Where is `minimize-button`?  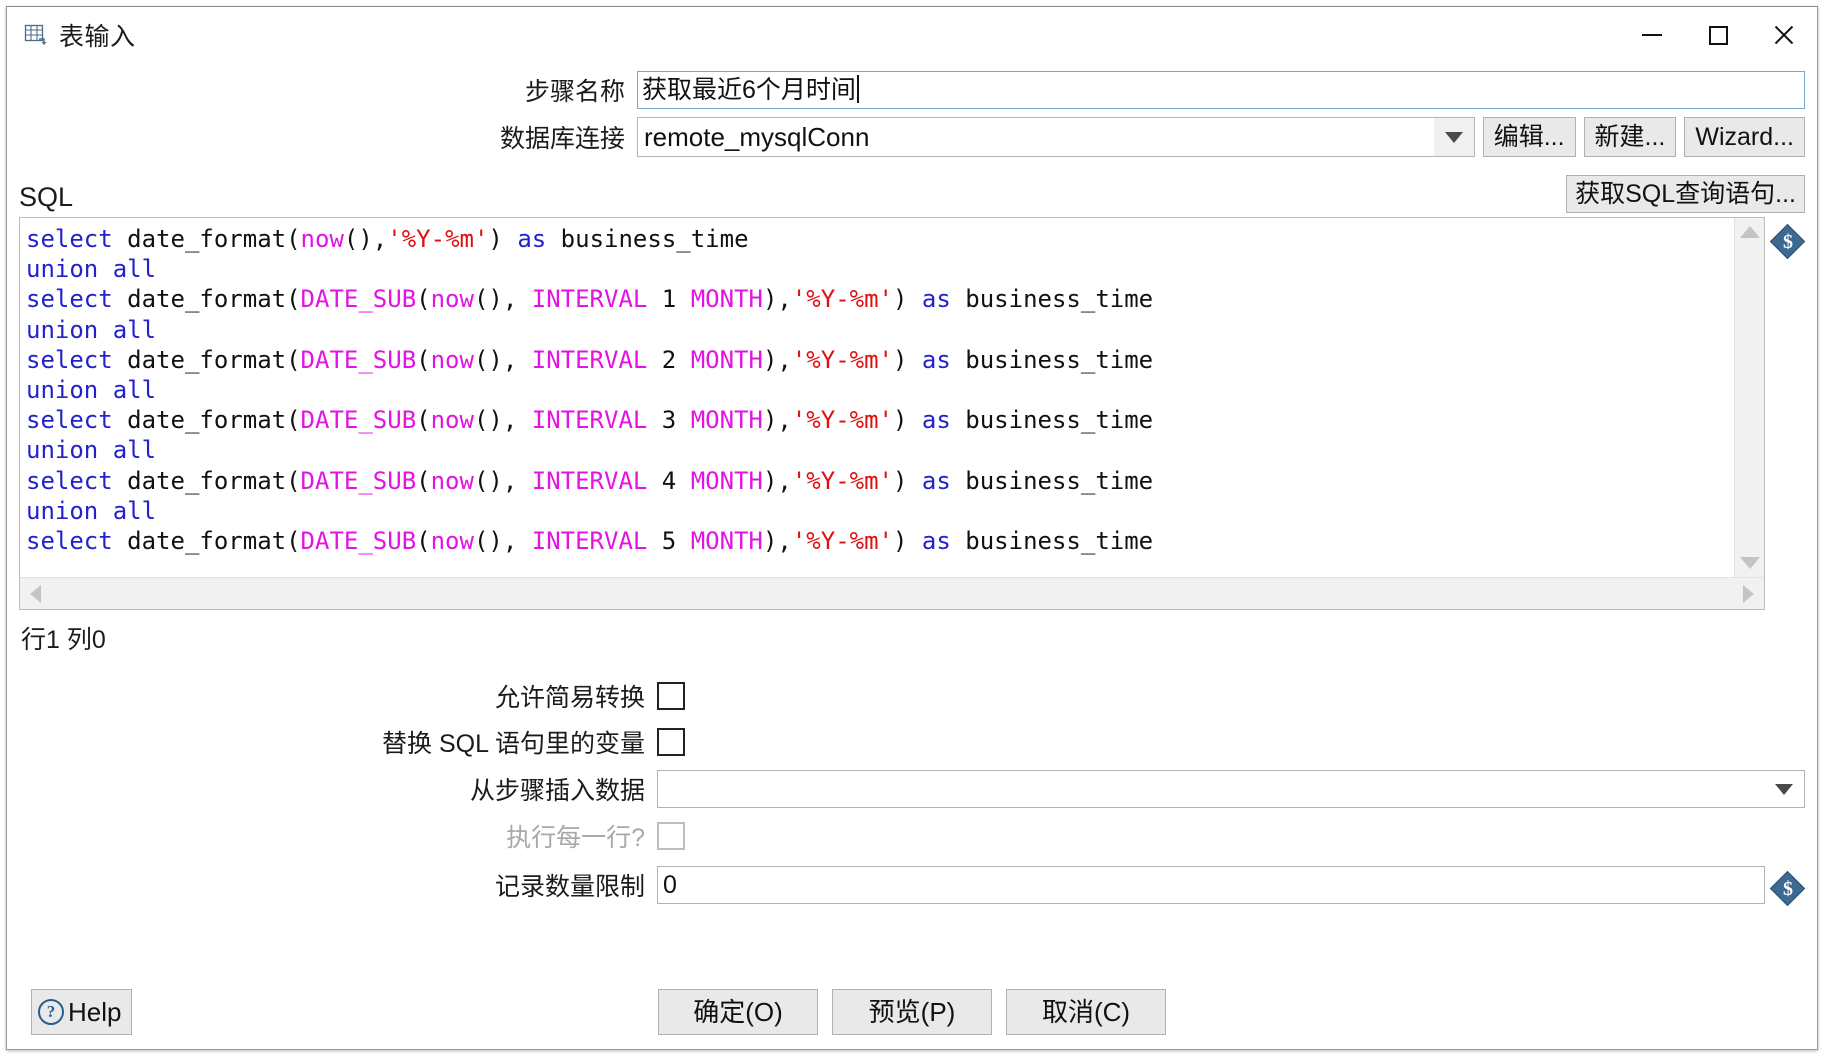 minimize-button is located at coordinates (1652, 35).